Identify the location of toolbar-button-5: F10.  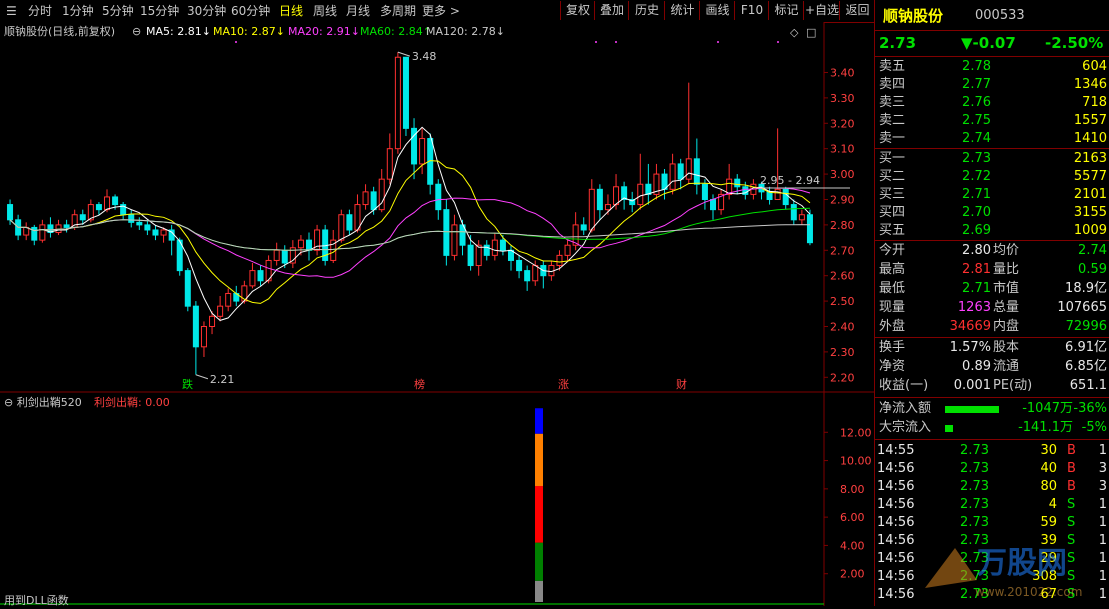
(751, 10).